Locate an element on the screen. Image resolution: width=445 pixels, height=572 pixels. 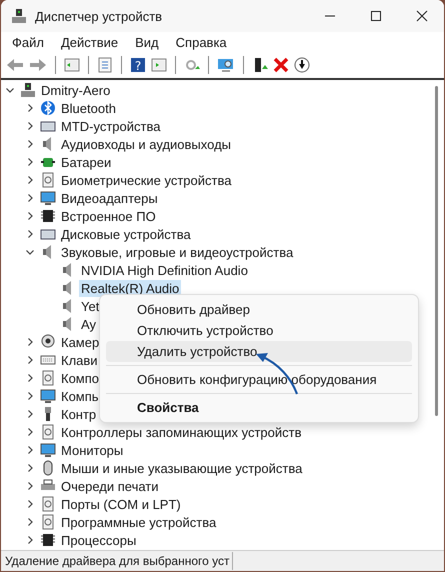
context-menu-item: Удалить устройство is located at coordinates (259, 351).